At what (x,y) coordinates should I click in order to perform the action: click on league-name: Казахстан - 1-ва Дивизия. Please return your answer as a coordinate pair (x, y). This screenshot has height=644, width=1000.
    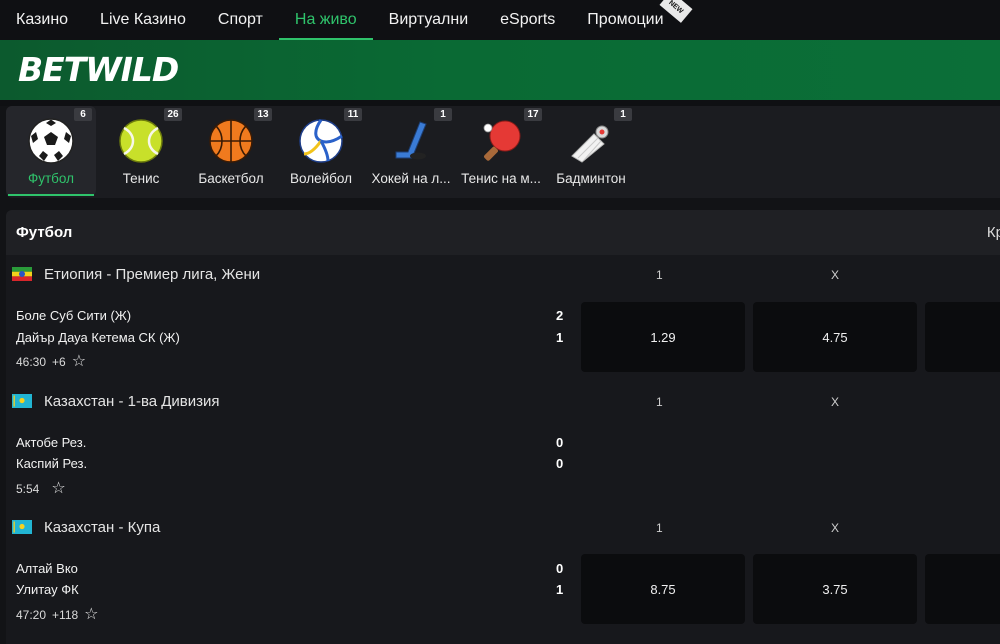
    Looking at the image, I should click on (132, 401).